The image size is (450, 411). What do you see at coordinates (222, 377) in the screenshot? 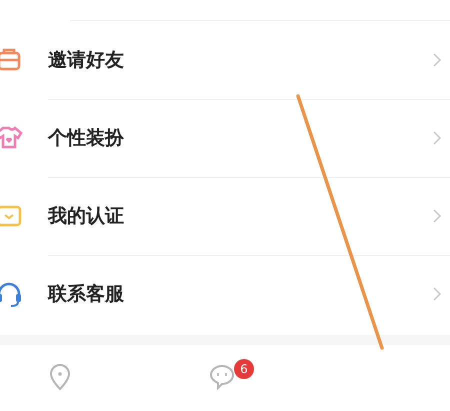
I see `chat-bubble-icon` at bounding box center [222, 377].